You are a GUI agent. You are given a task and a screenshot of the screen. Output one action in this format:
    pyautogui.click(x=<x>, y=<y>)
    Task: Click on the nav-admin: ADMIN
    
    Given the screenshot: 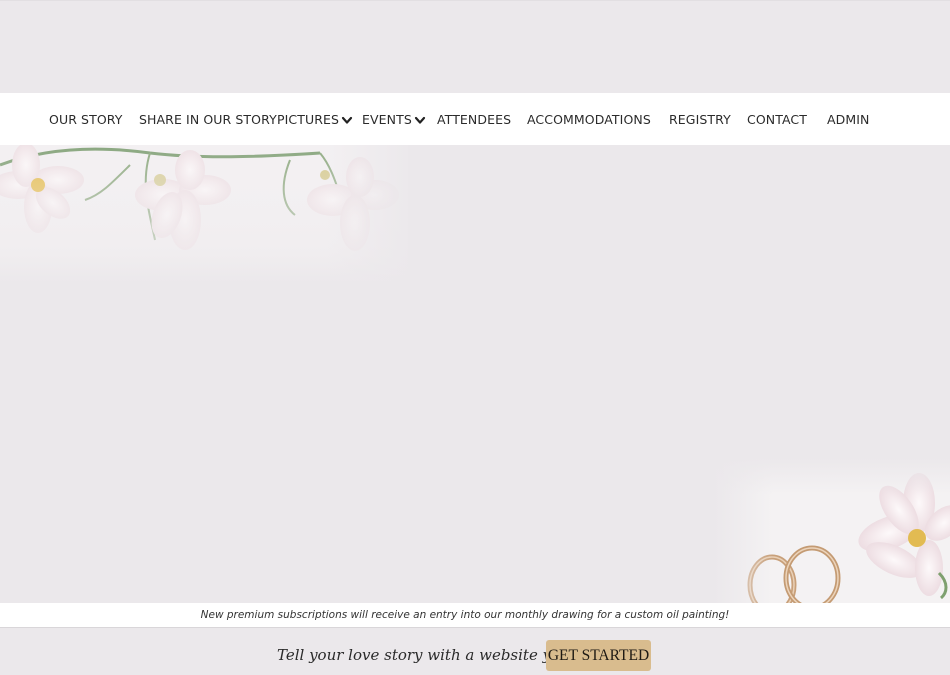 What is the action you would take?
    pyautogui.click(x=848, y=119)
    